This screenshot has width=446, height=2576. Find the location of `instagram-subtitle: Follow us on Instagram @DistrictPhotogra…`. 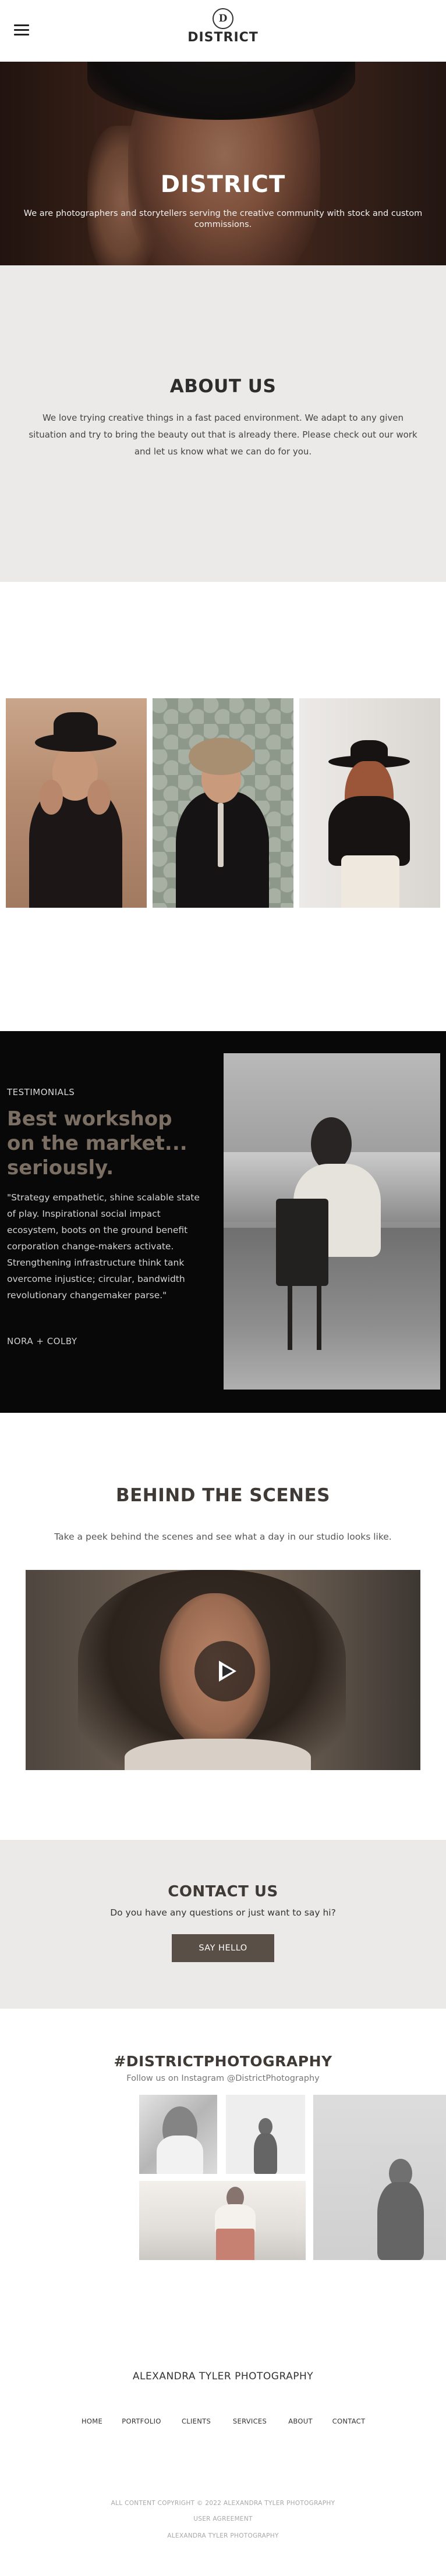

instagram-subtitle: Follow us on Instagram @DistrictPhotogra… is located at coordinates (223, 2078).